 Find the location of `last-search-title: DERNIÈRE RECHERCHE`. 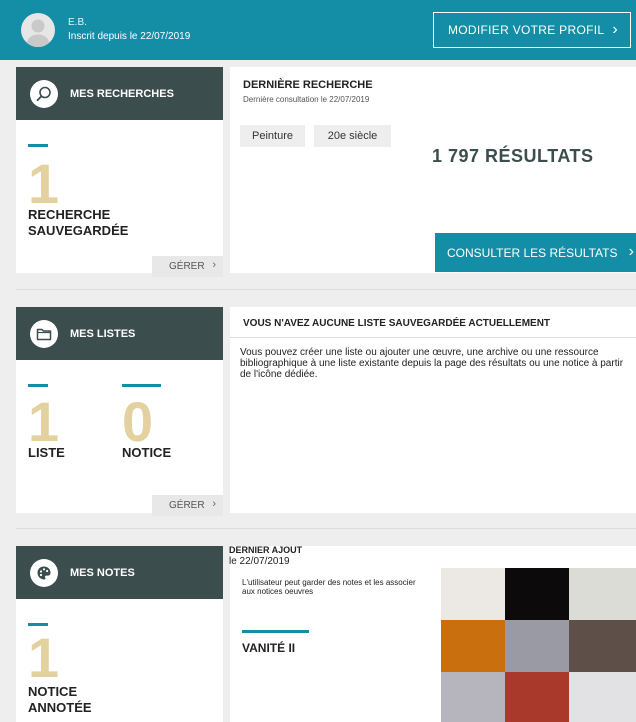

last-search-title: DERNIÈRE RECHERCHE is located at coordinates (308, 85).